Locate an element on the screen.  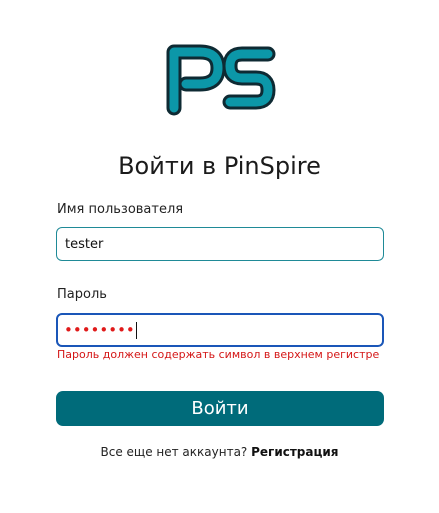
login-button: Войти is located at coordinates (220, 408).